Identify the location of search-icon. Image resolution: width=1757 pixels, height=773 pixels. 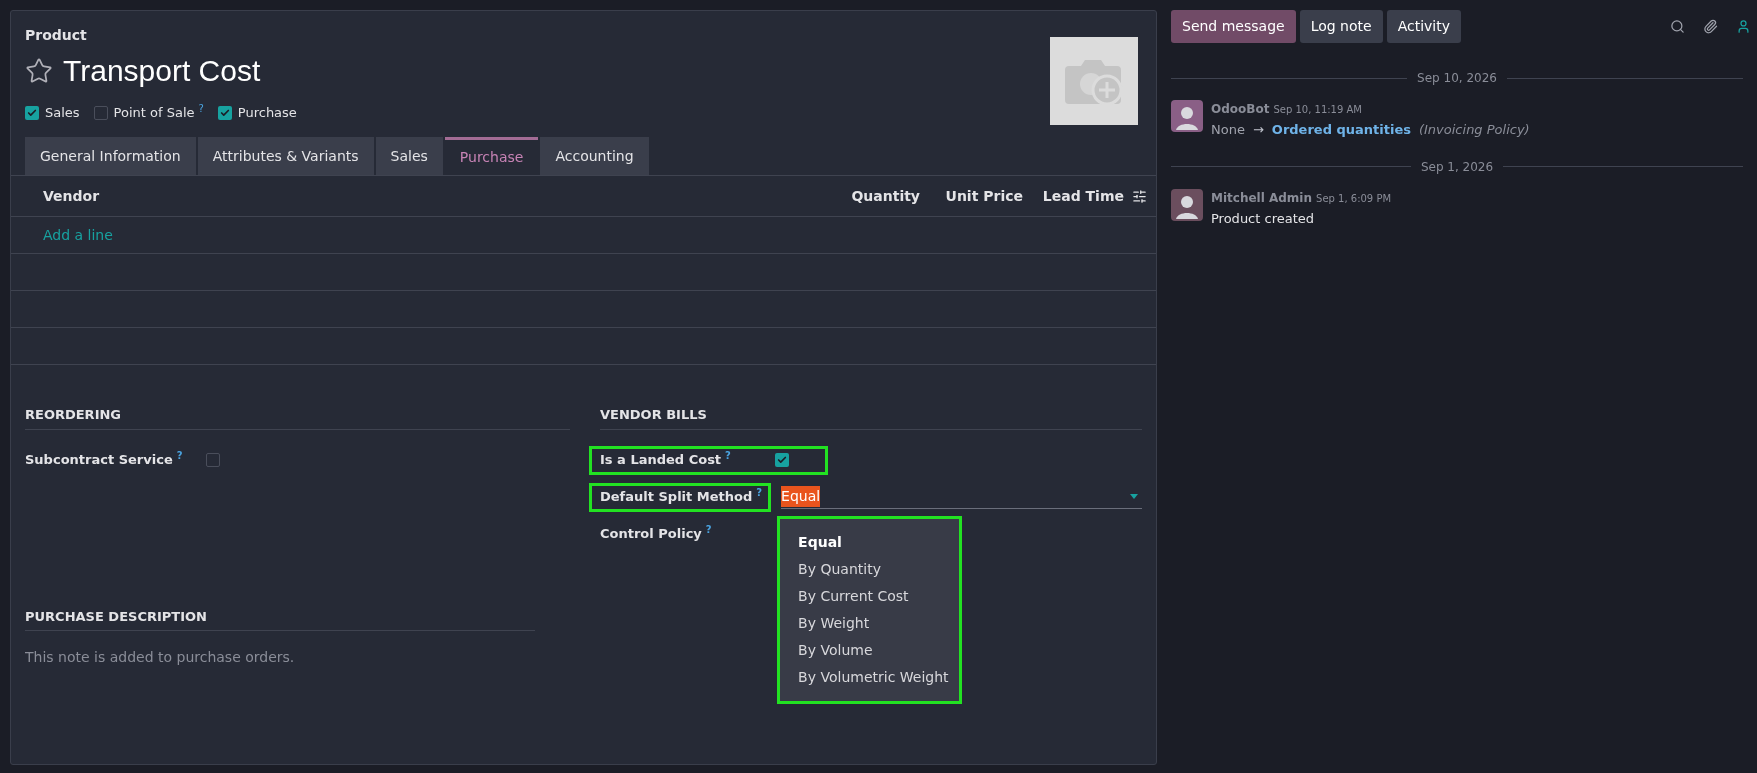
(1677, 26).